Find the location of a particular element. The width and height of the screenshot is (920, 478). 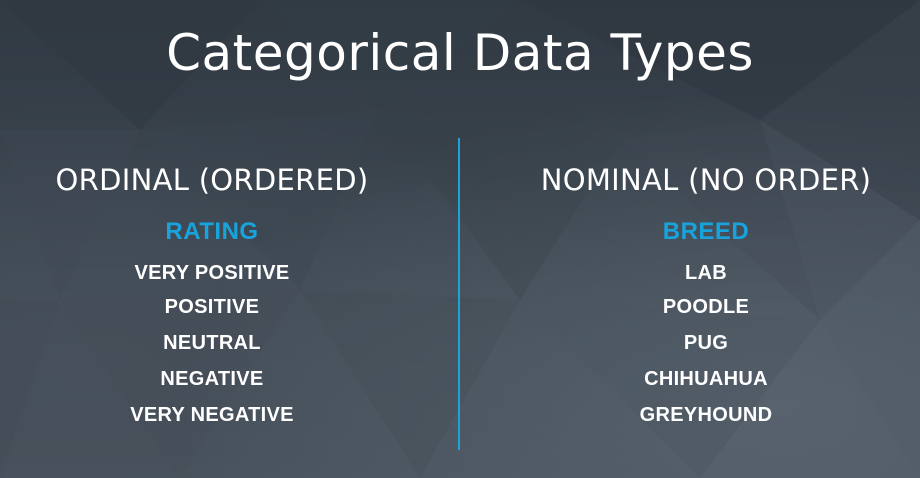

nominal-item: CHIHUAHUA is located at coordinates (706, 379).